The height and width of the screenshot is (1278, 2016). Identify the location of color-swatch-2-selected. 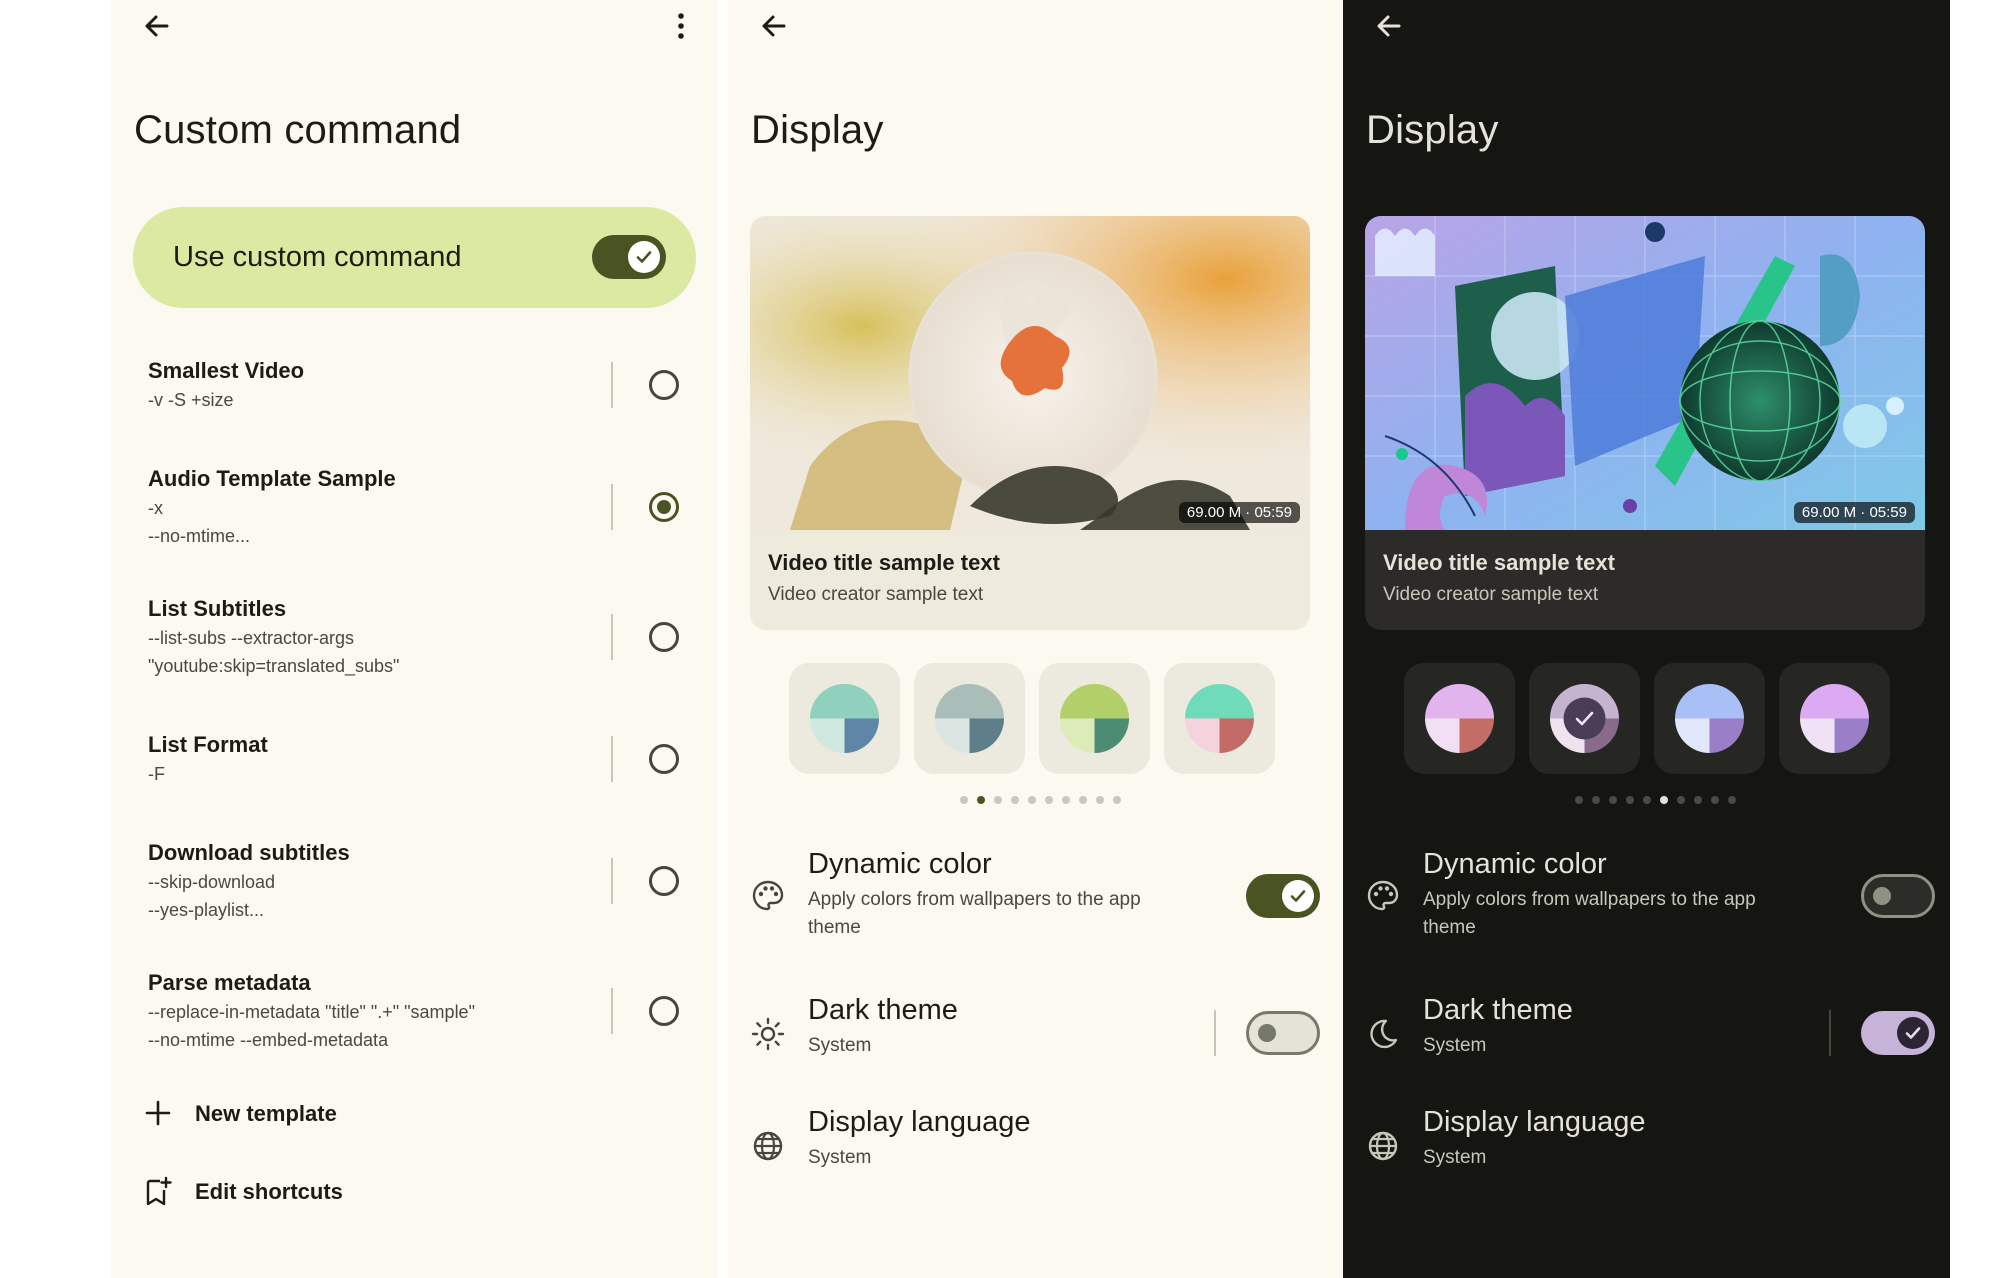
(1584, 718).